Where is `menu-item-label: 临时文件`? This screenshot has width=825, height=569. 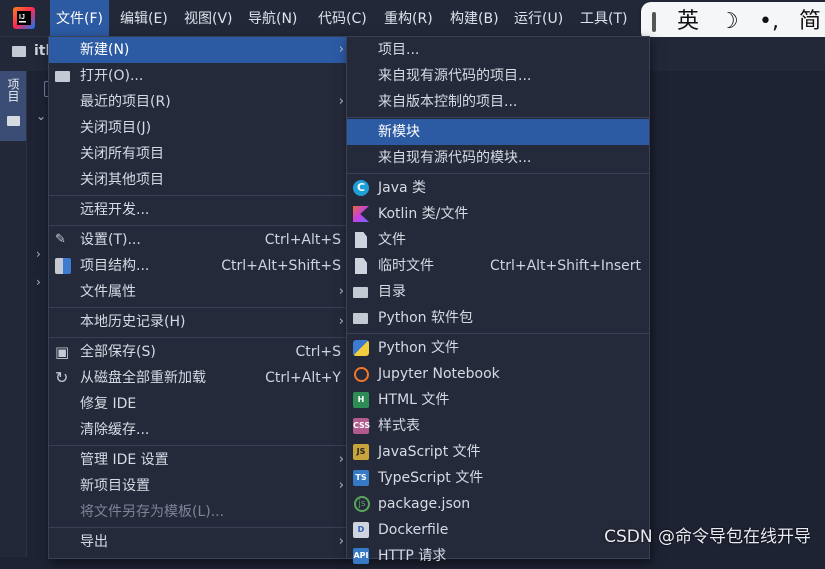
menu-item-label: 临时文件 is located at coordinates (406, 266).